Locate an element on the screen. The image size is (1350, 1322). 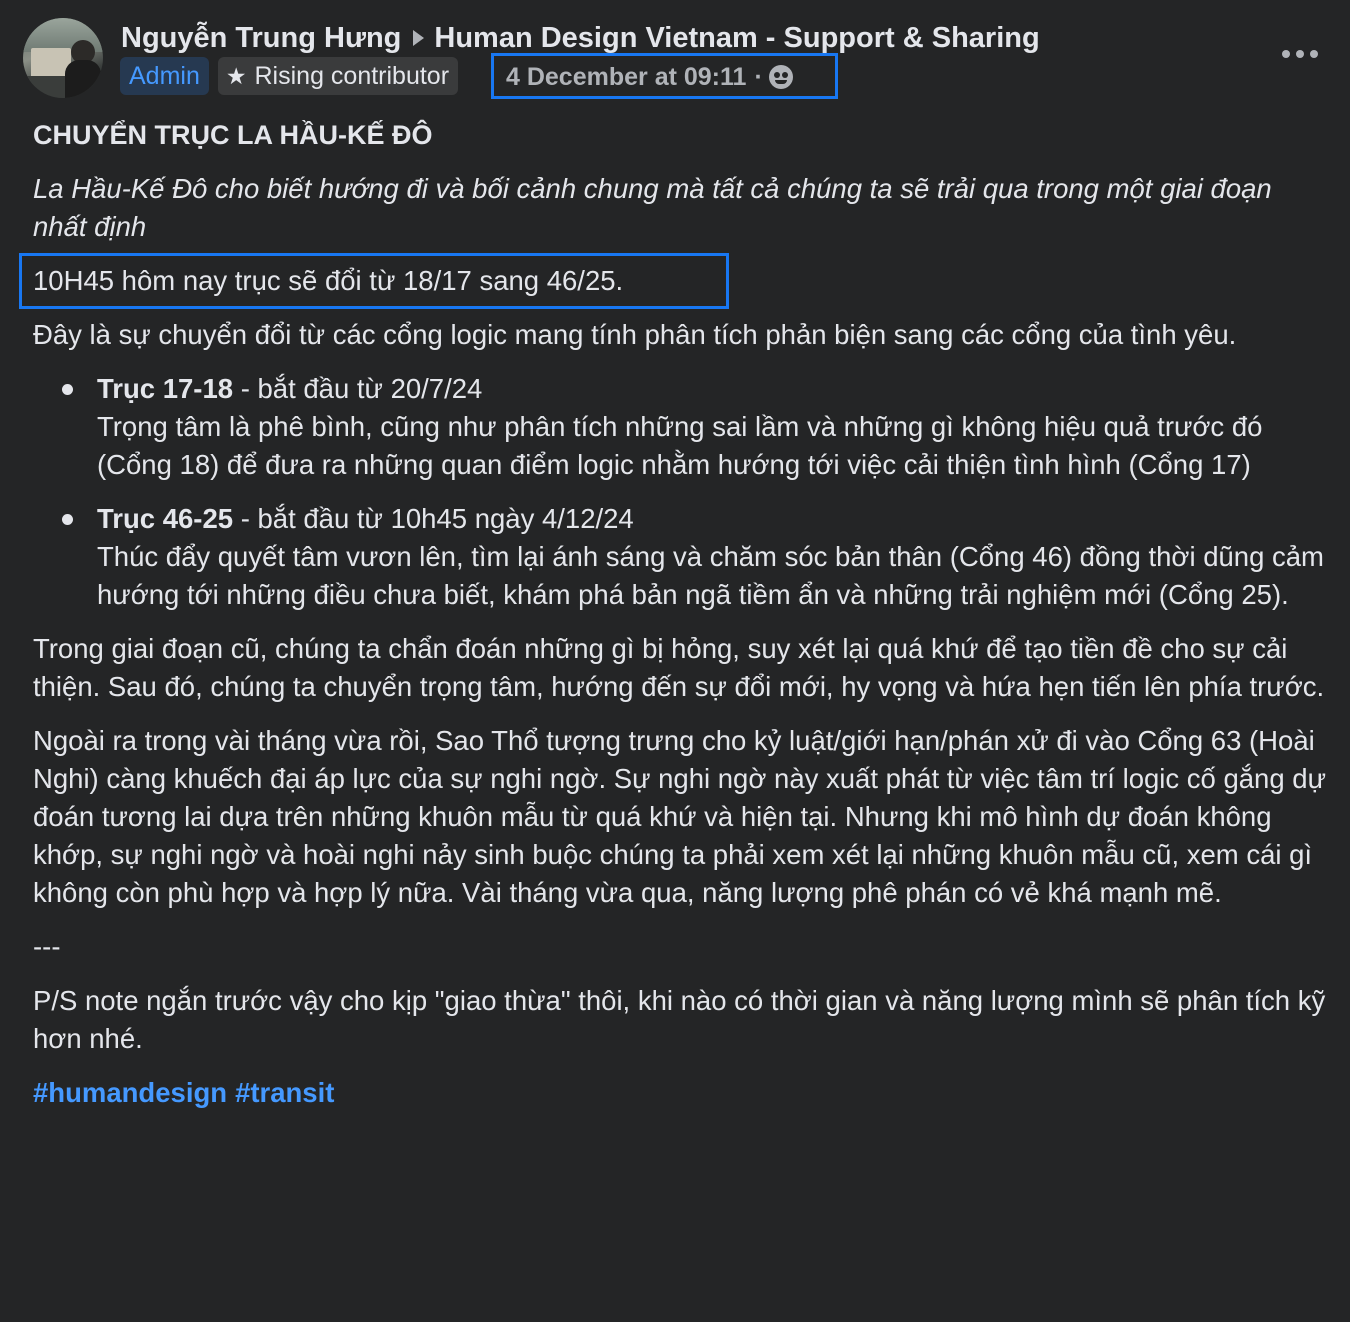
shift-highlight-box is located at coordinates (374, 281).